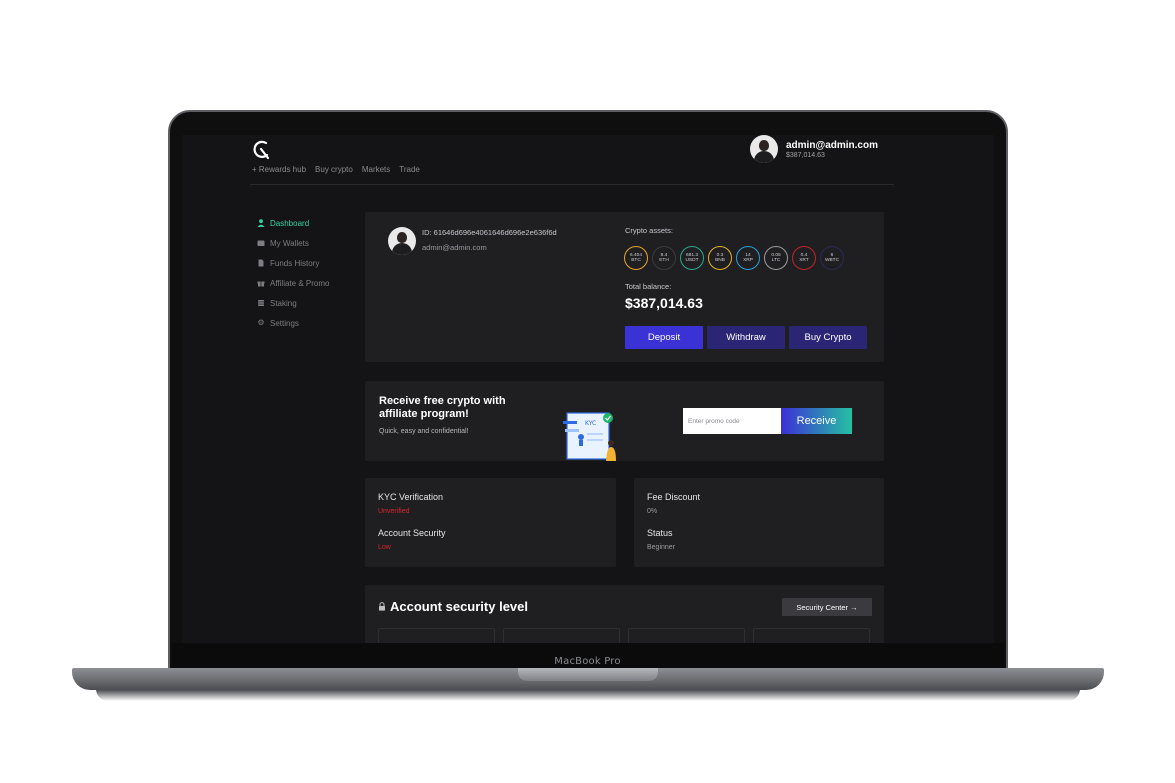  I want to click on promo-code-input, so click(732, 421).